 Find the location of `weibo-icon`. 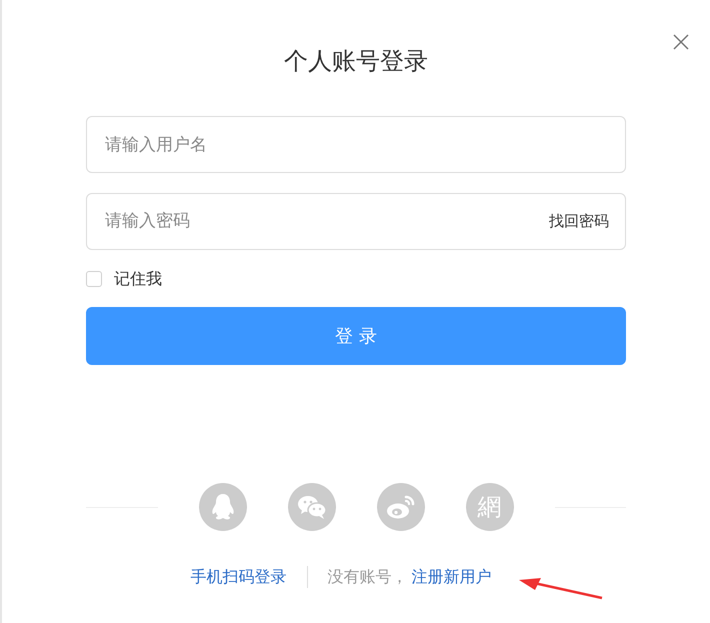

weibo-icon is located at coordinates (400, 507).